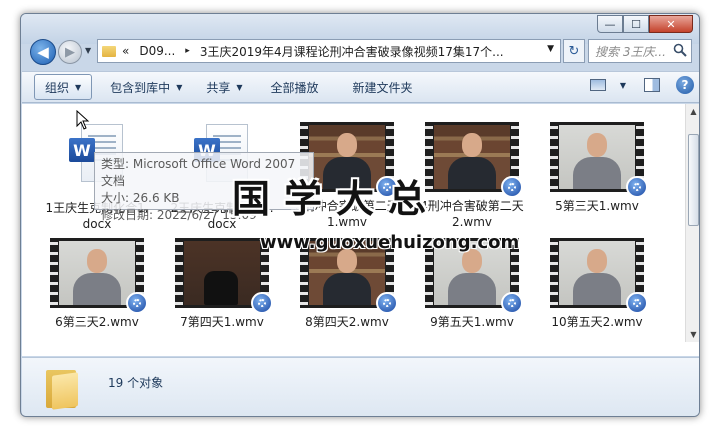 Image resolution: width=720 pixels, height=437 pixels. I want to click on file-name: 4刑冲合害破第二天2.wmv, so click(472, 214).